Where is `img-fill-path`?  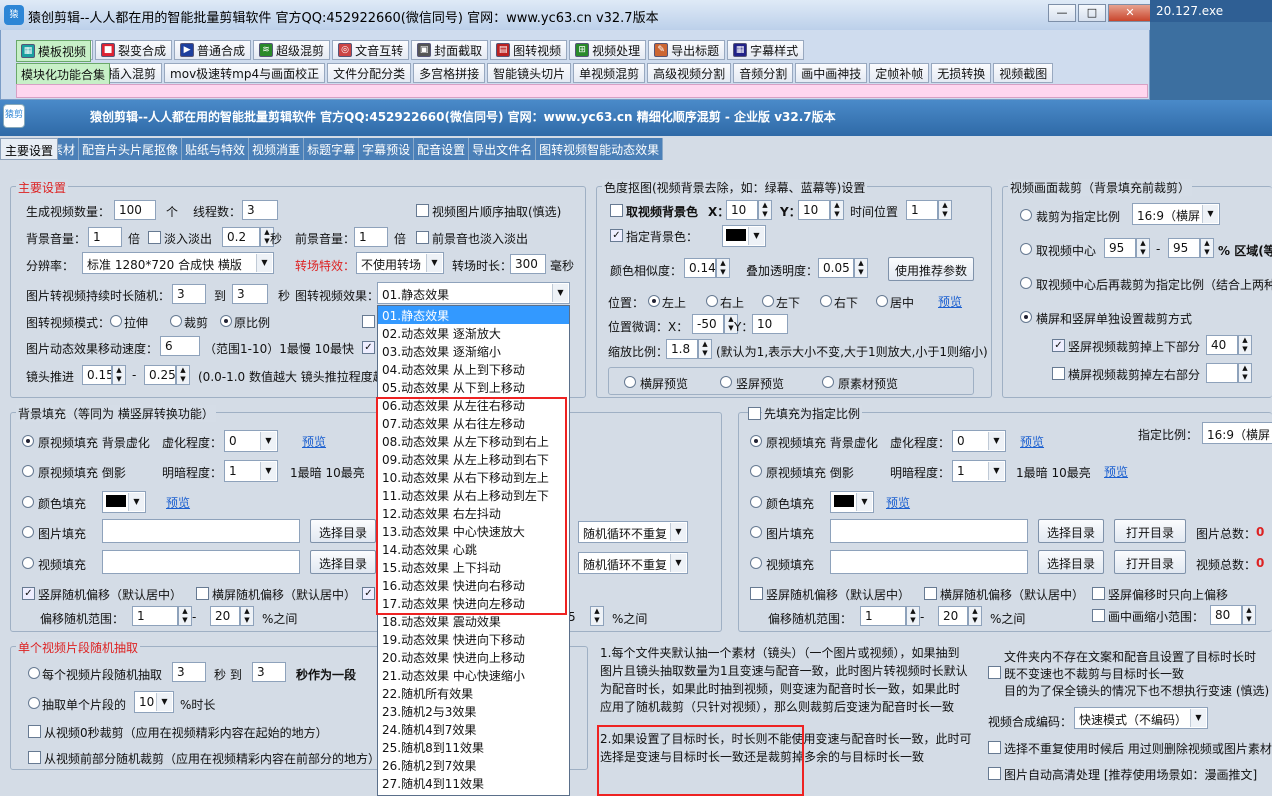
img-fill-path is located at coordinates (201, 531).